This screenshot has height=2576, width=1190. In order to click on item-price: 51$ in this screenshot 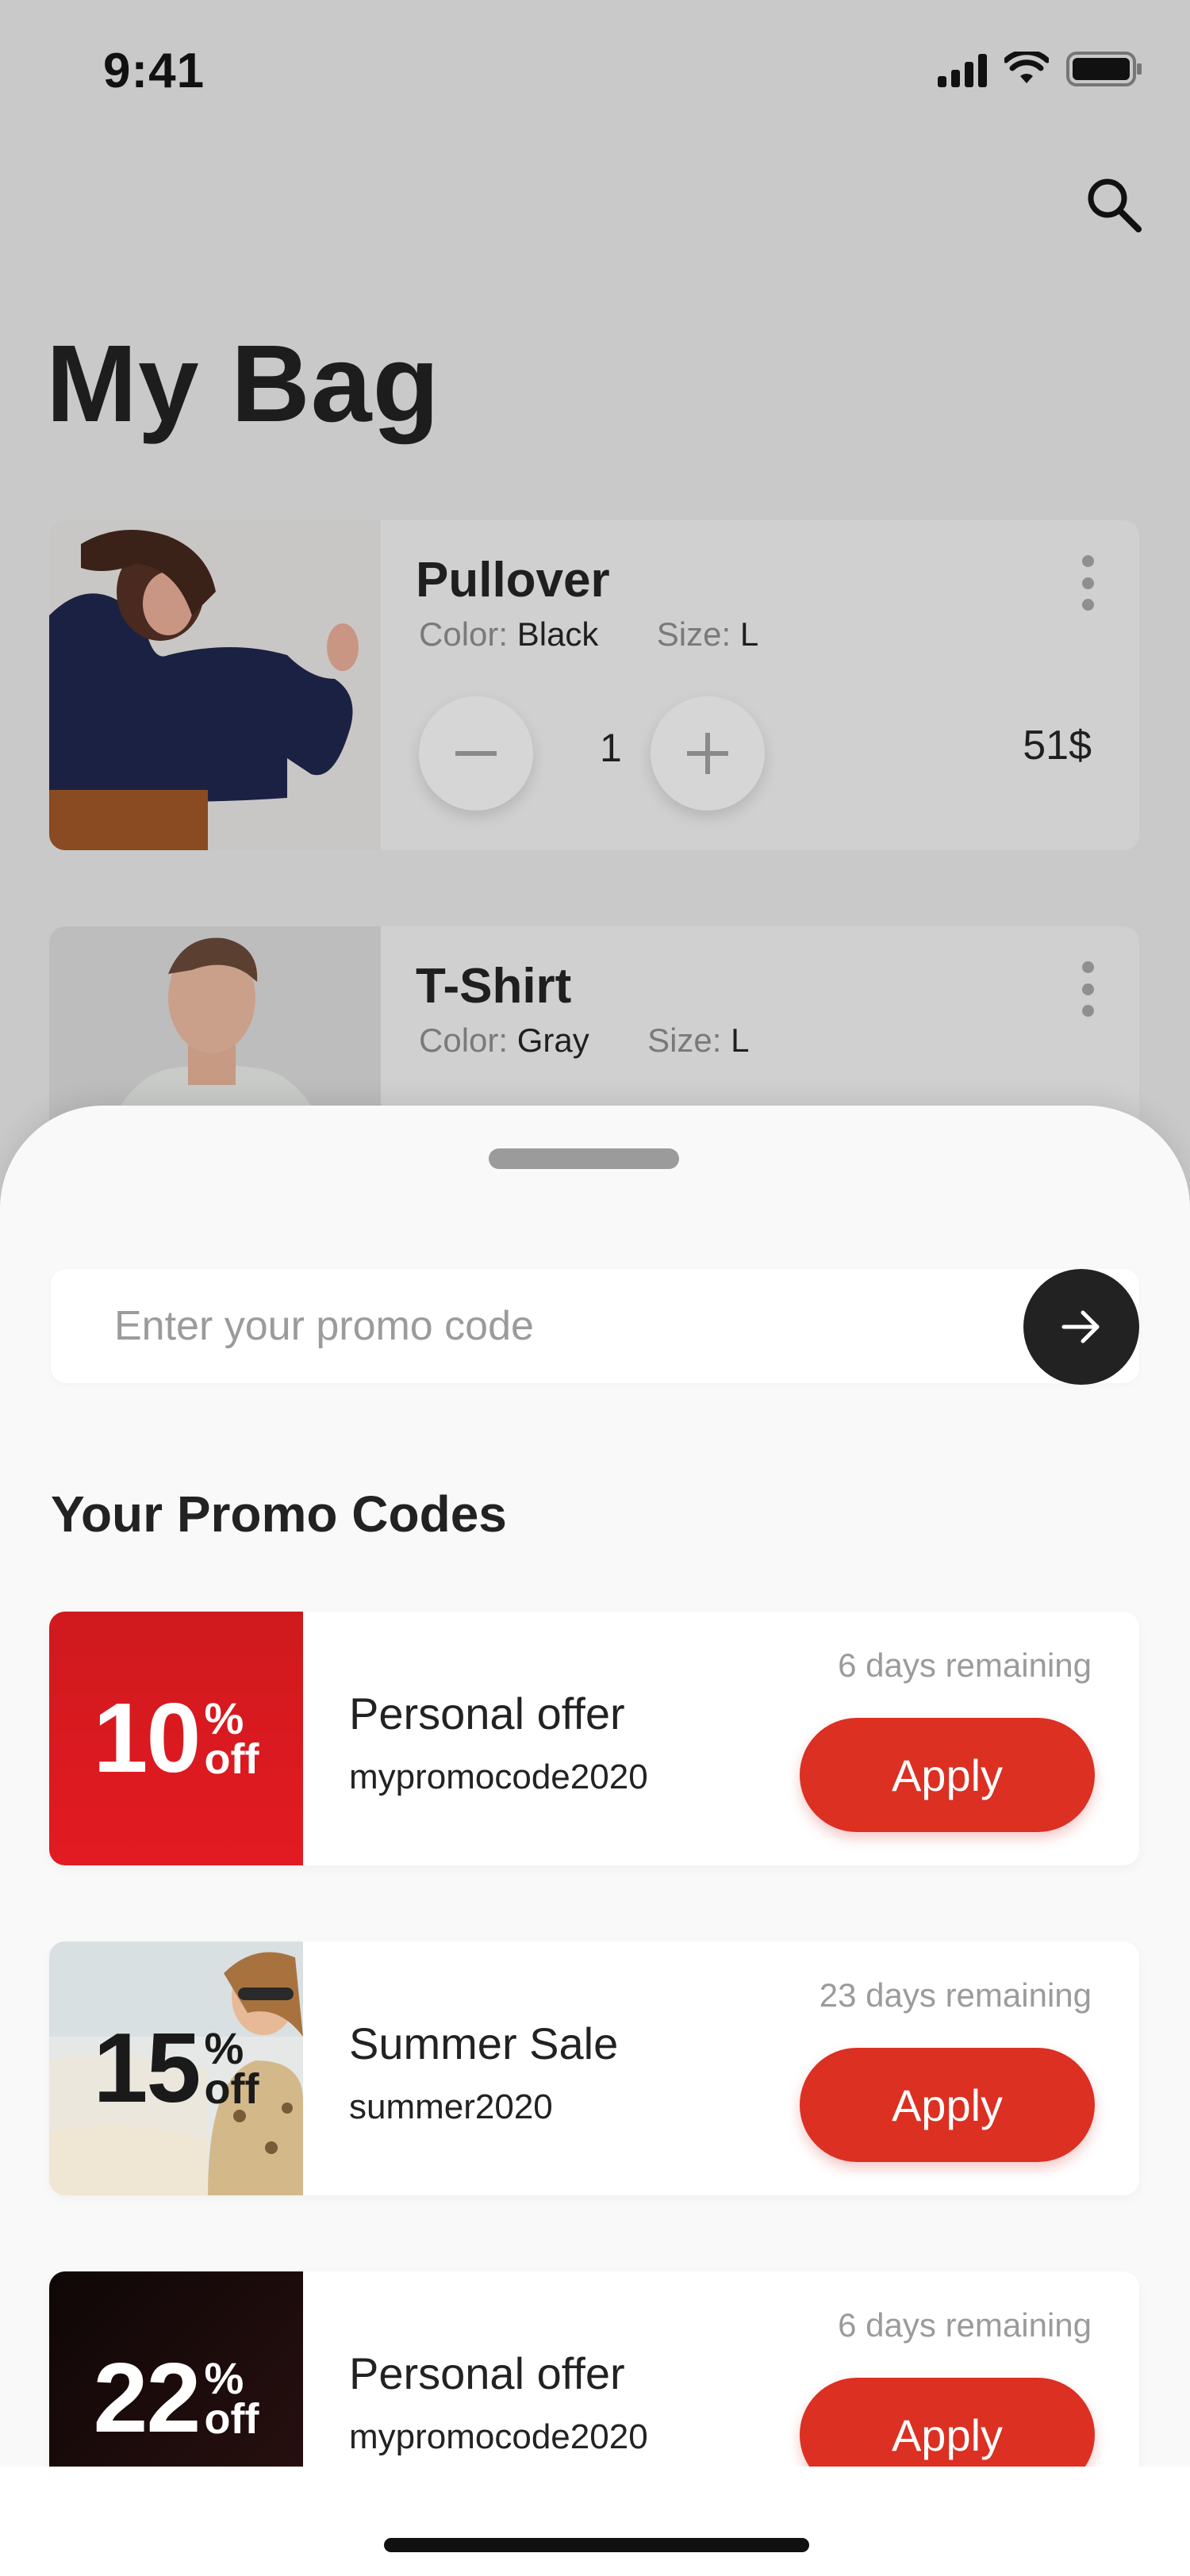, I will do `click(1057, 746)`.